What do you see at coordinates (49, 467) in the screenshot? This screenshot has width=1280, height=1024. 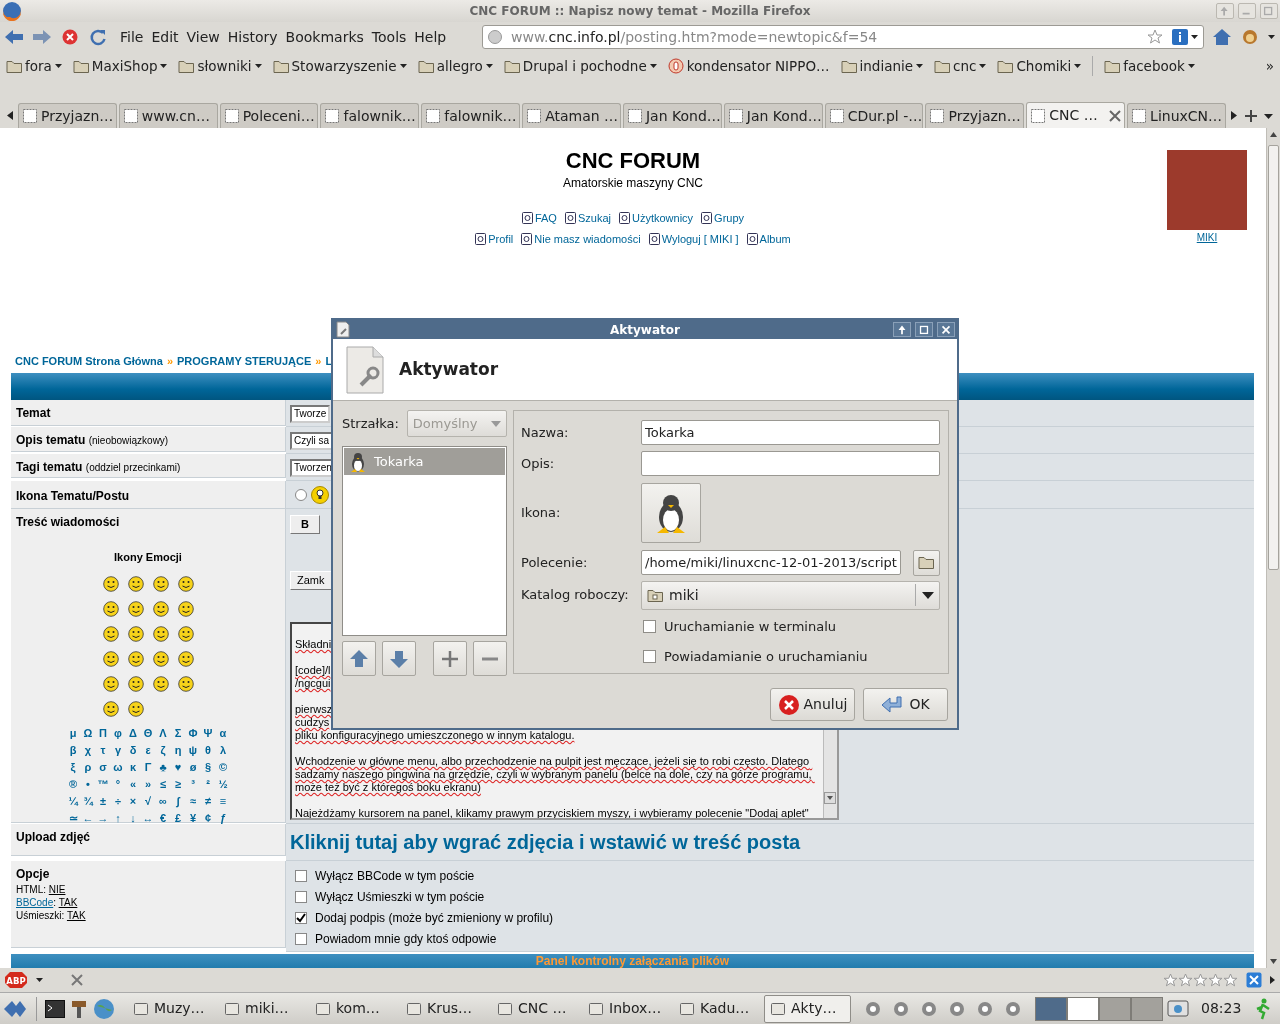 I see `field-label: Tagi tematu` at bounding box center [49, 467].